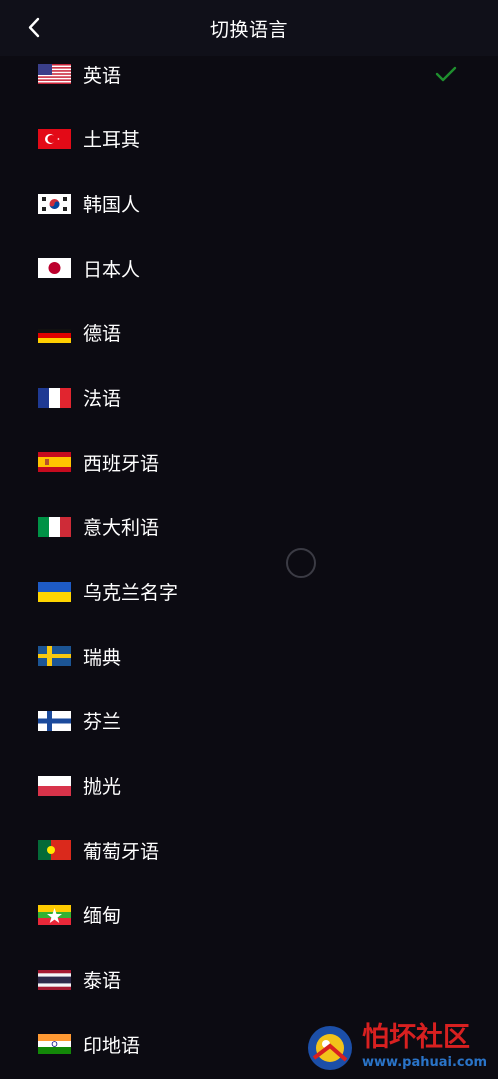  I want to click on language-label: 芬兰, so click(102, 722).